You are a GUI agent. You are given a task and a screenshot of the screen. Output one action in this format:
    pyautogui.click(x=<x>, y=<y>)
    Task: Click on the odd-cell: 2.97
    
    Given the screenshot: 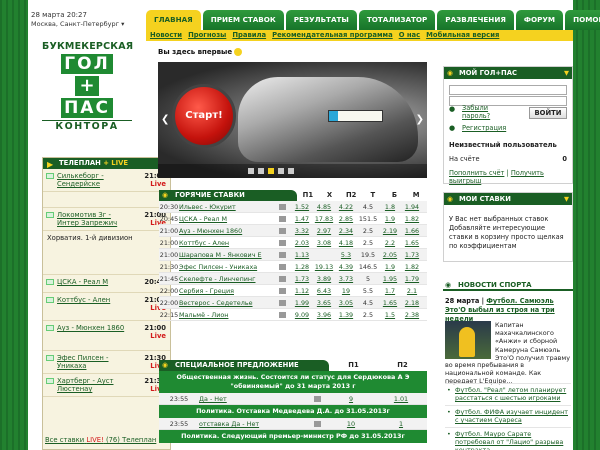 What is the action you would take?
    pyautogui.click(x=324, y=230)
    